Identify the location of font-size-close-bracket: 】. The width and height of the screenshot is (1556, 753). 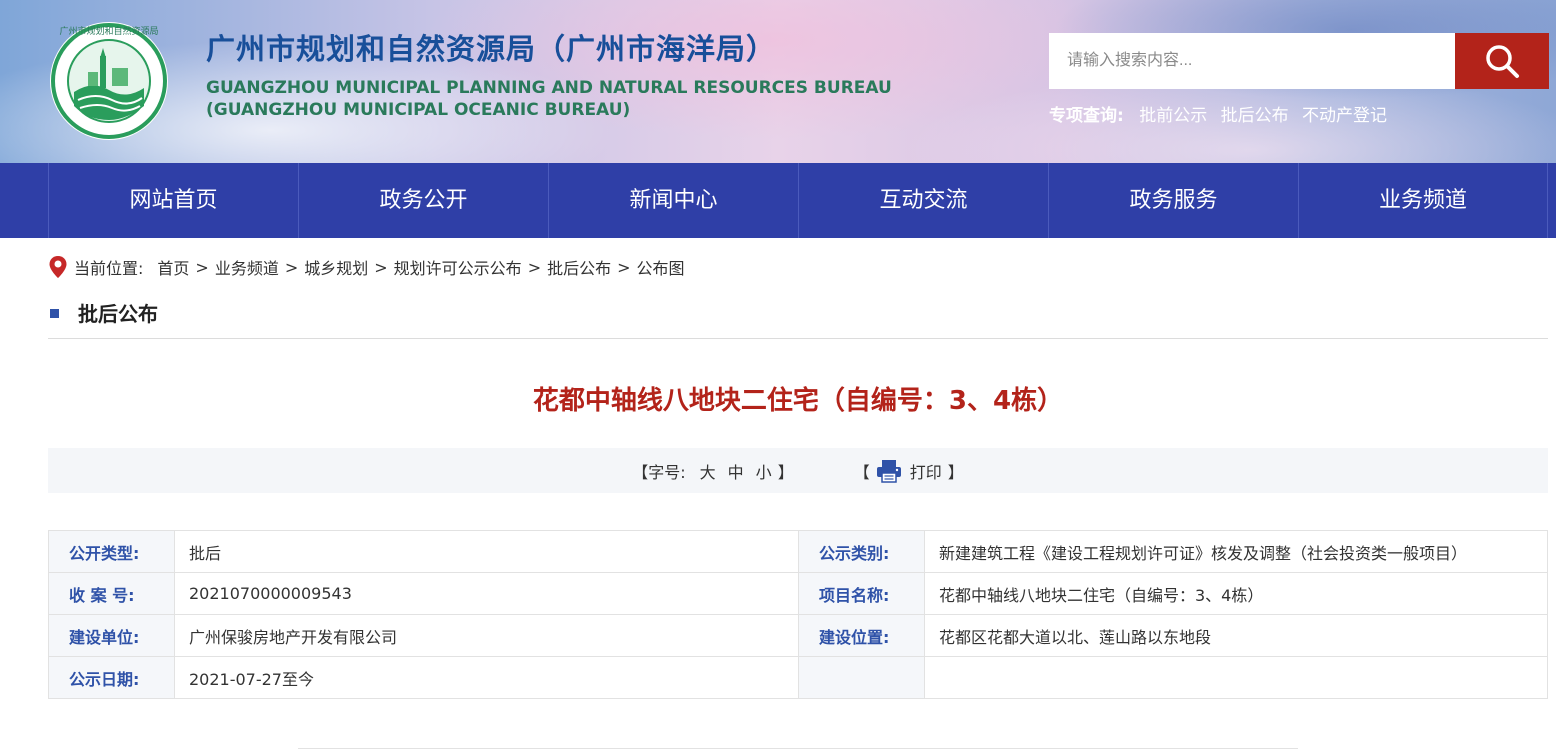
(785, 472).